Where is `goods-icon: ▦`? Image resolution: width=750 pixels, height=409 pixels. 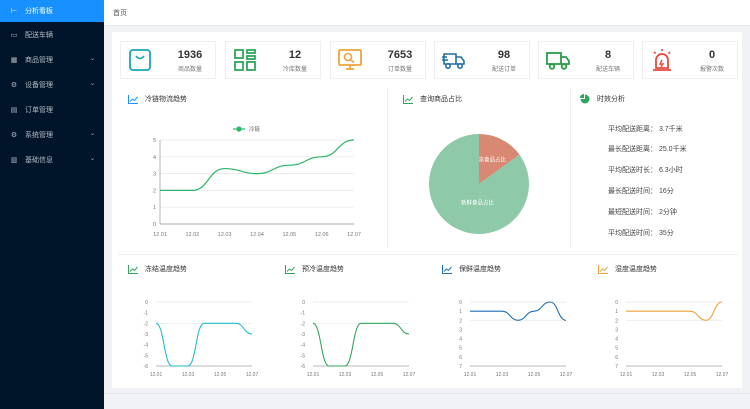 goods-icon: ▦ is located at coordinates (14, 60).